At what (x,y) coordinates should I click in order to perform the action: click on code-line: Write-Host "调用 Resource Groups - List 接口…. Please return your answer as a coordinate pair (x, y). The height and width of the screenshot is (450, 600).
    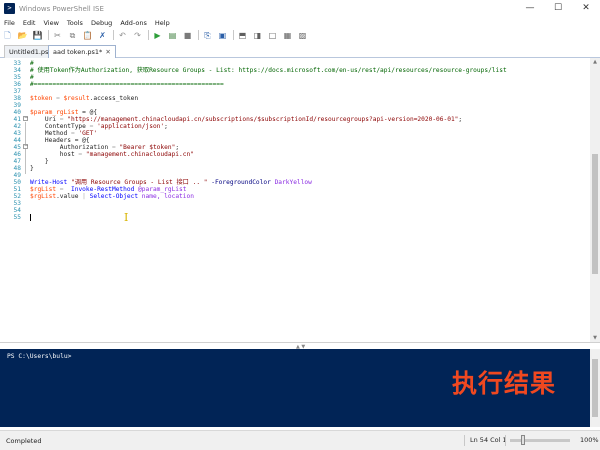
    Looking at the image, I should click on (309, 182).